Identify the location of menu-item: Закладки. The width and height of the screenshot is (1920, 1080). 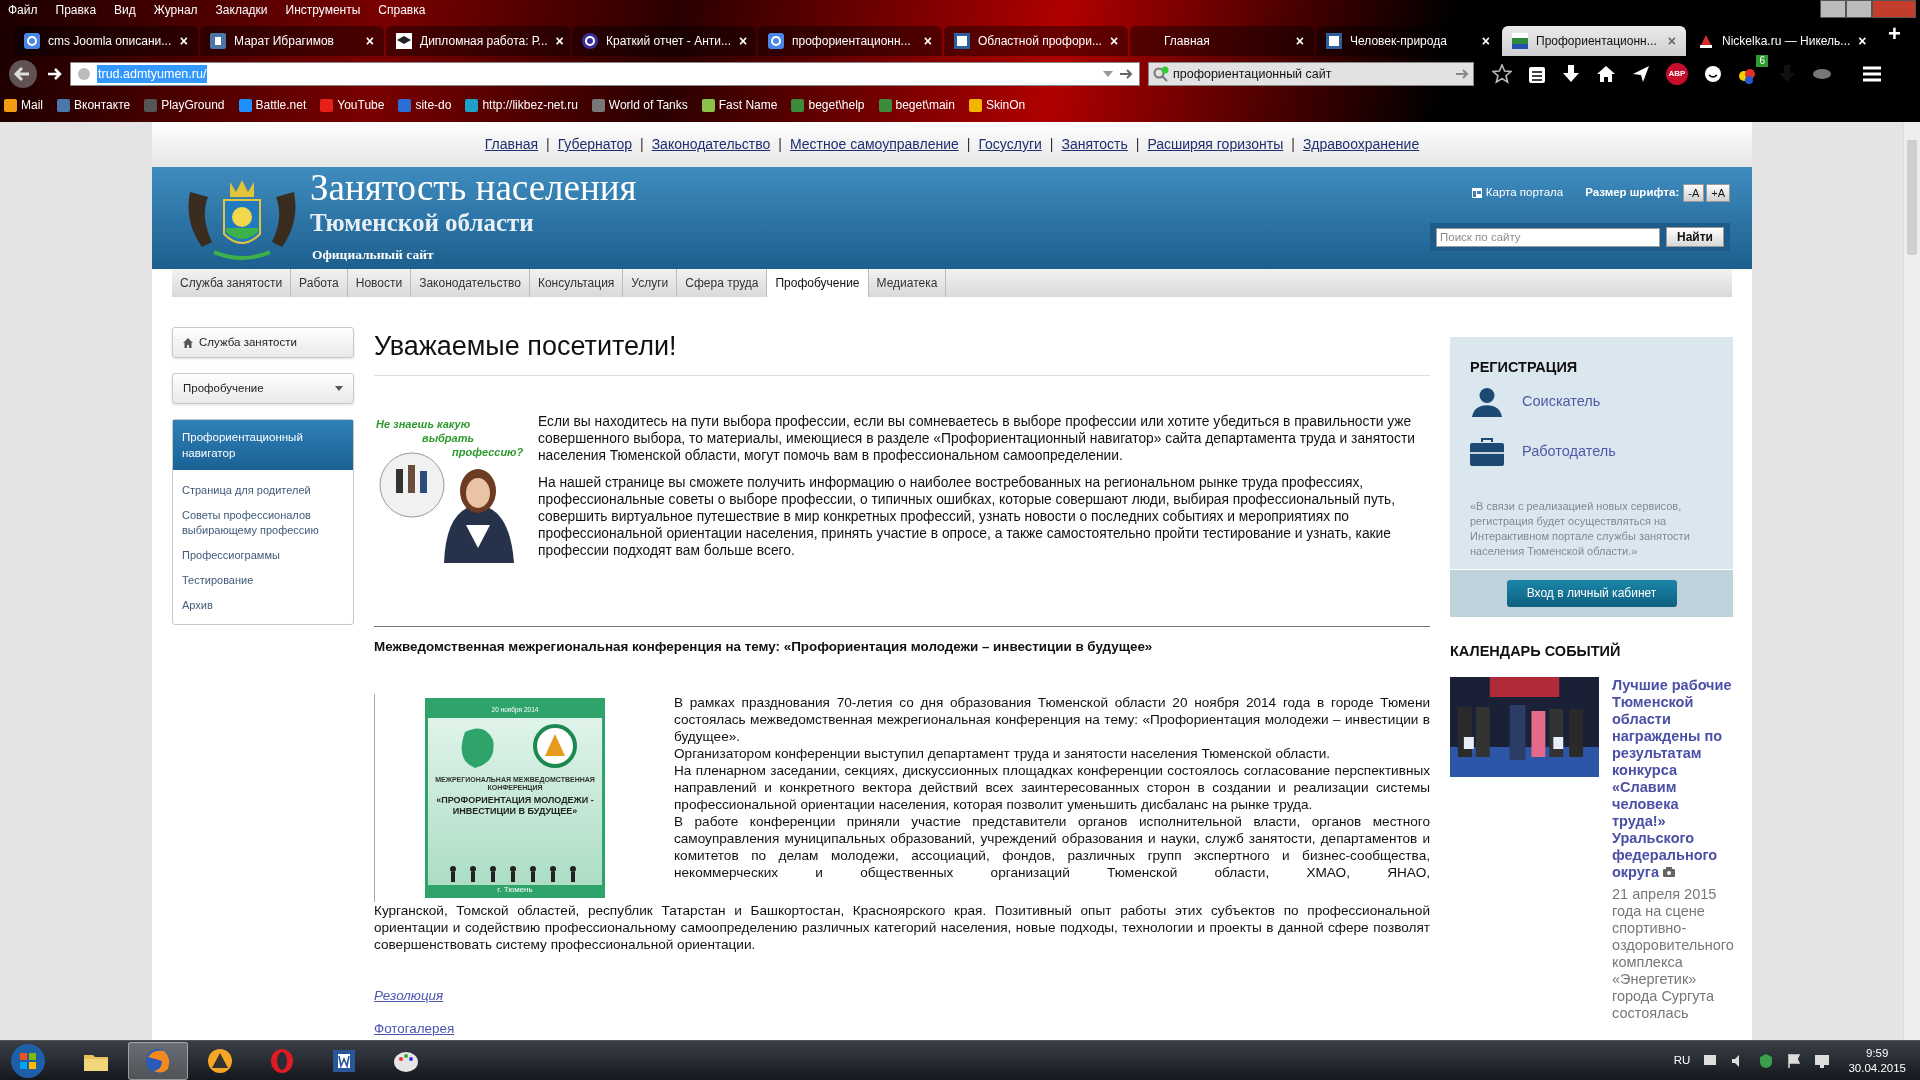
(241, 10).